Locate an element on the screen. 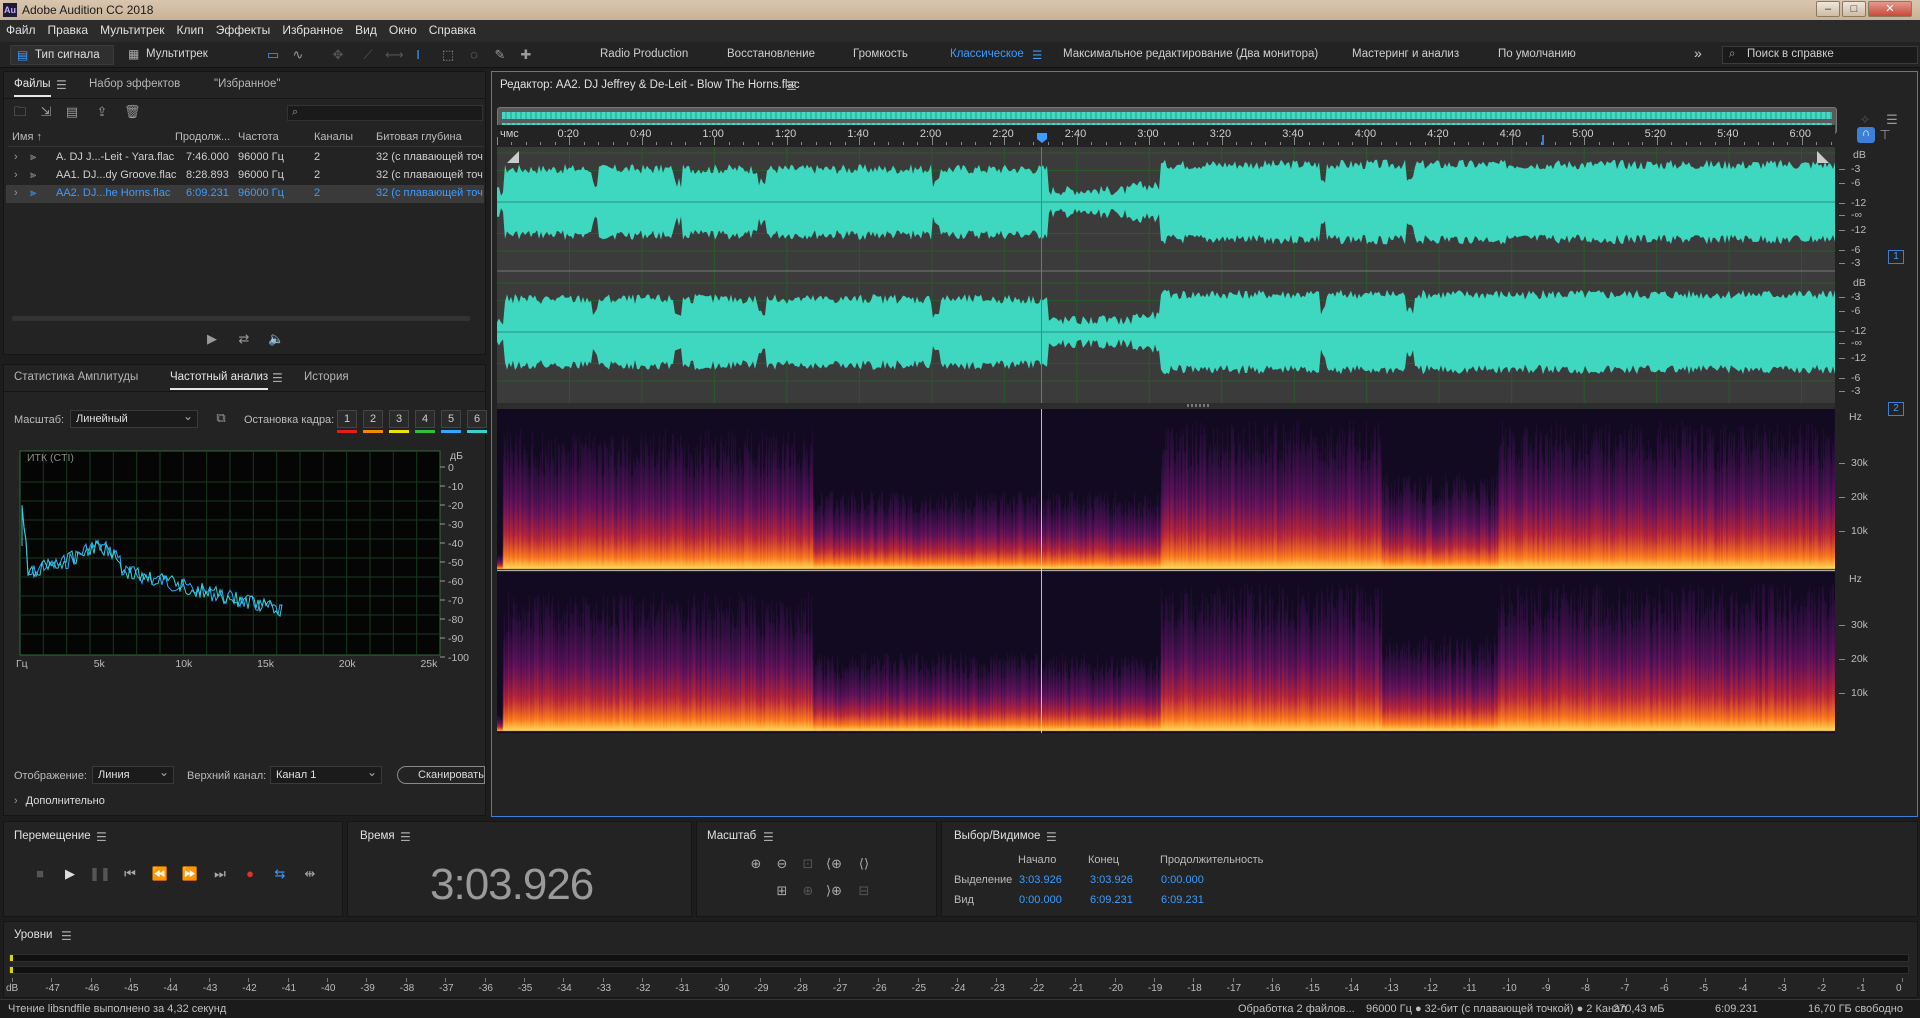  files-search-input: ⌕ is located at coordinates (385, 113).